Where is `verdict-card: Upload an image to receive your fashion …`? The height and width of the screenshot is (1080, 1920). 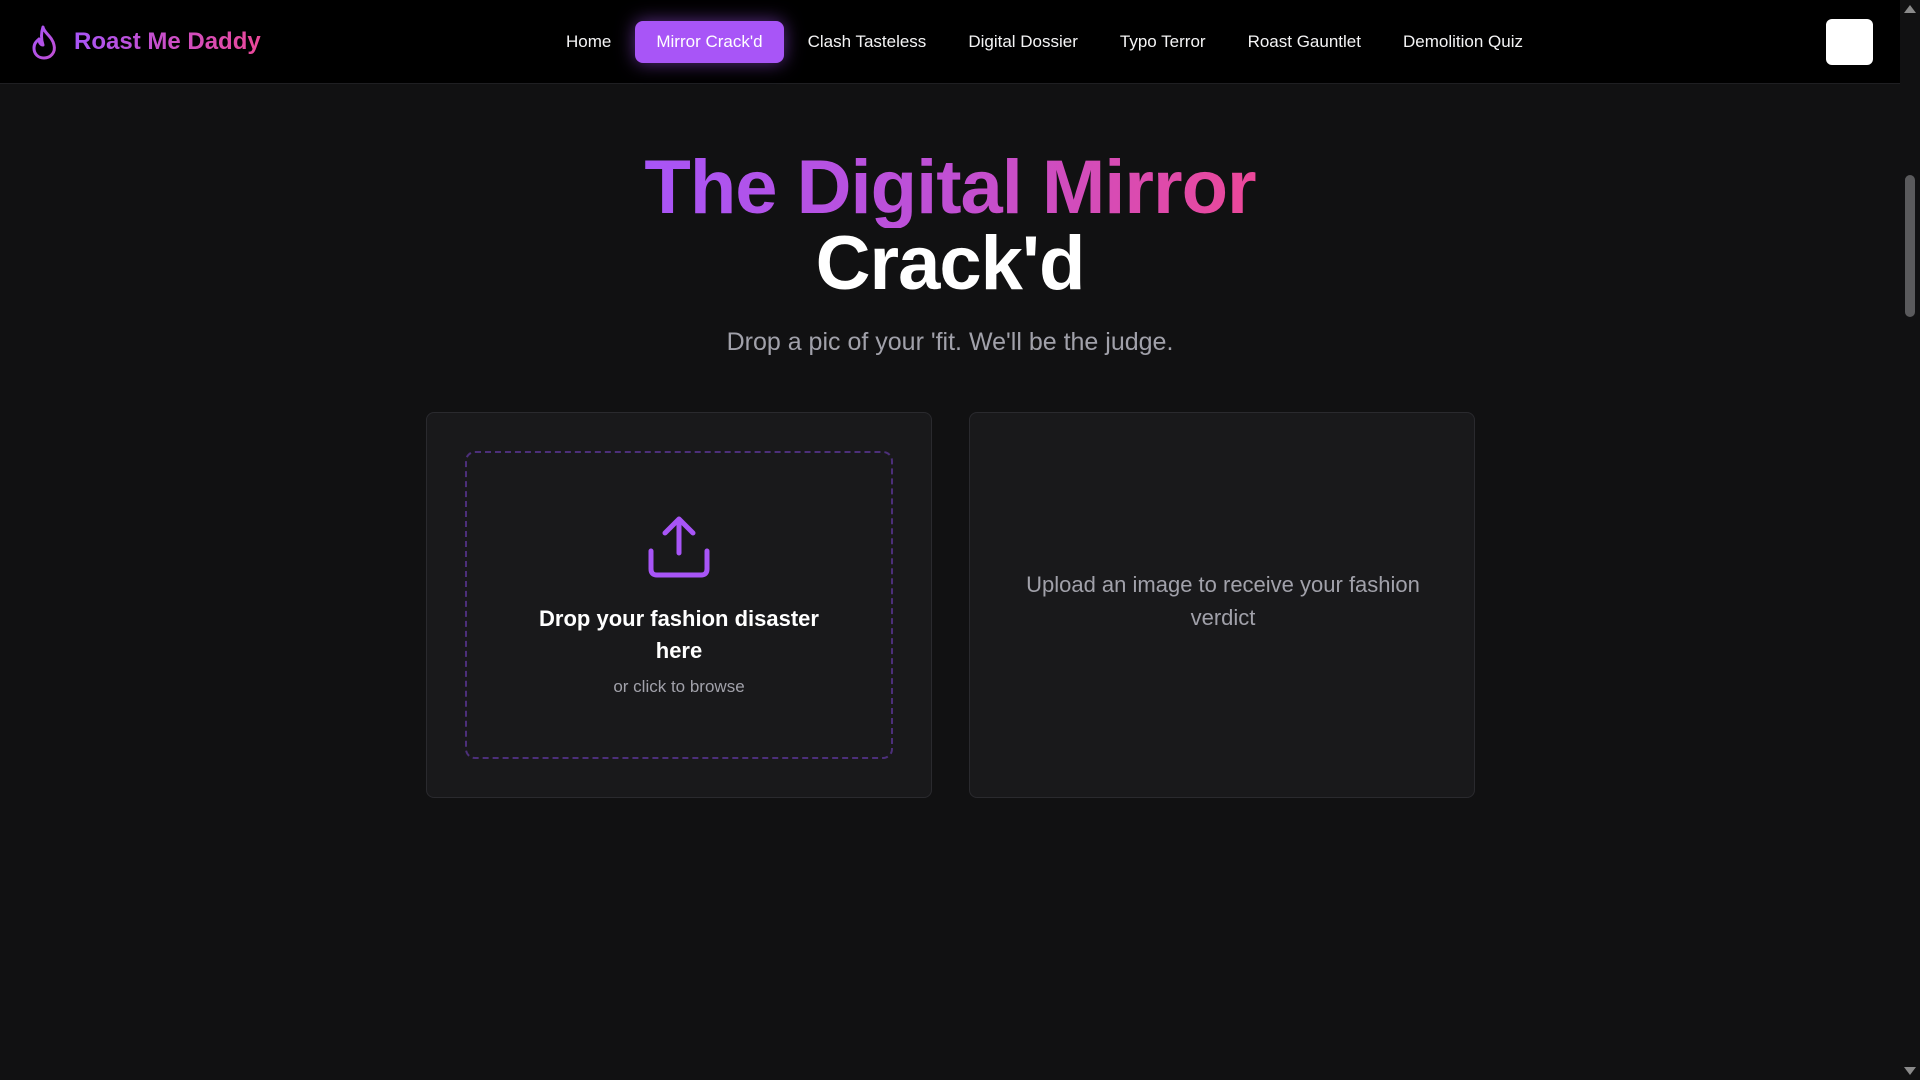
verdict-card: Upload an image to receive your fashion … is located at coordinates (1222, 605).